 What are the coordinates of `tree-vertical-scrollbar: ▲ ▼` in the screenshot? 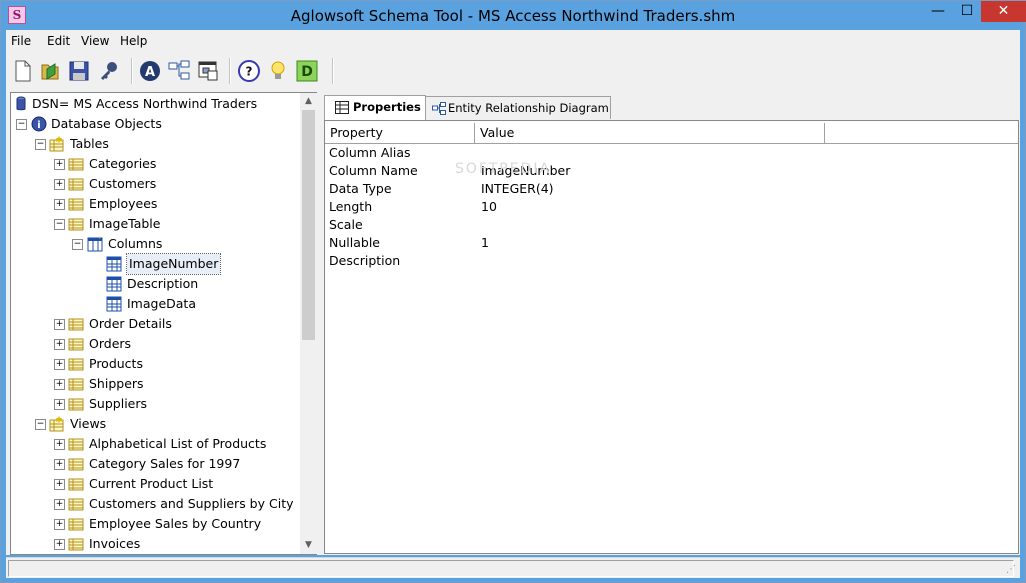 It's located at (308, 323).